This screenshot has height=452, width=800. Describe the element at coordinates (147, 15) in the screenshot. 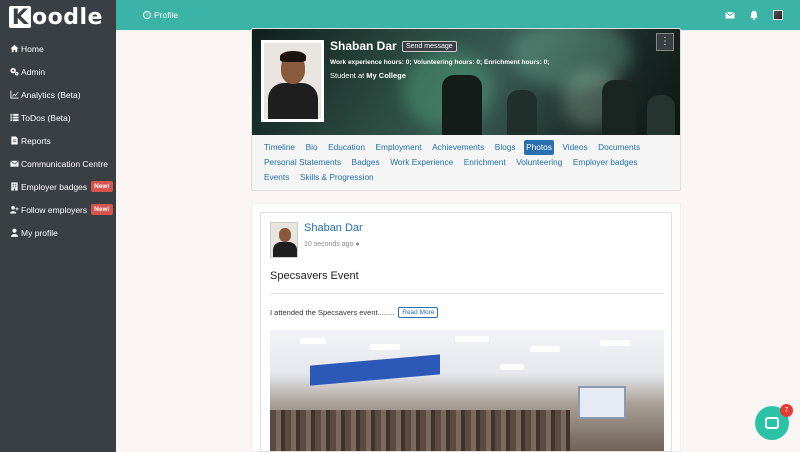

I see `info-icon: i` at that location.